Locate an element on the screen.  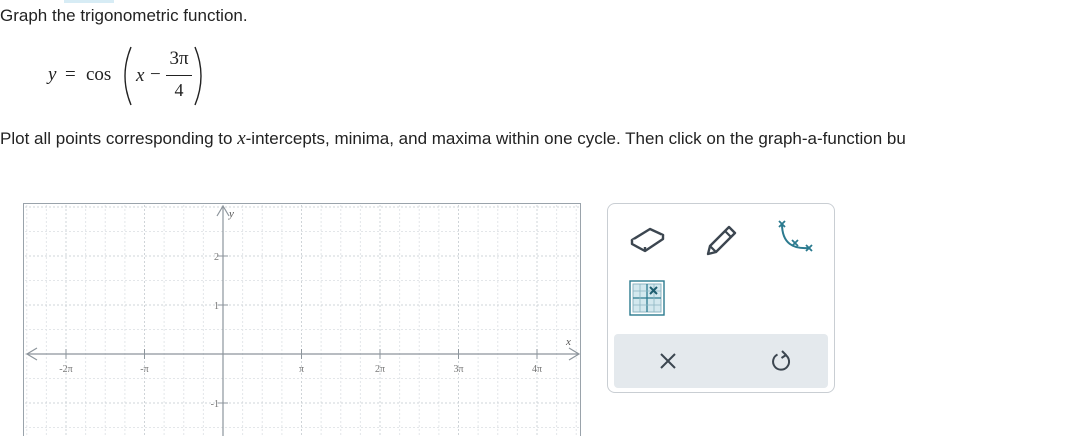
undo-button is located at coordinates (781, 361).